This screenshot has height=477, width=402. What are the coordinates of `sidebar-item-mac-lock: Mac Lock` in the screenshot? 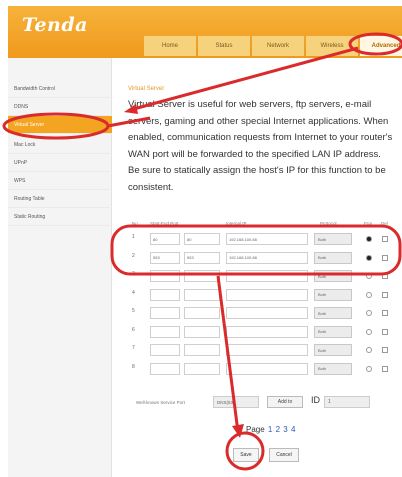 It's located at (60, 145).